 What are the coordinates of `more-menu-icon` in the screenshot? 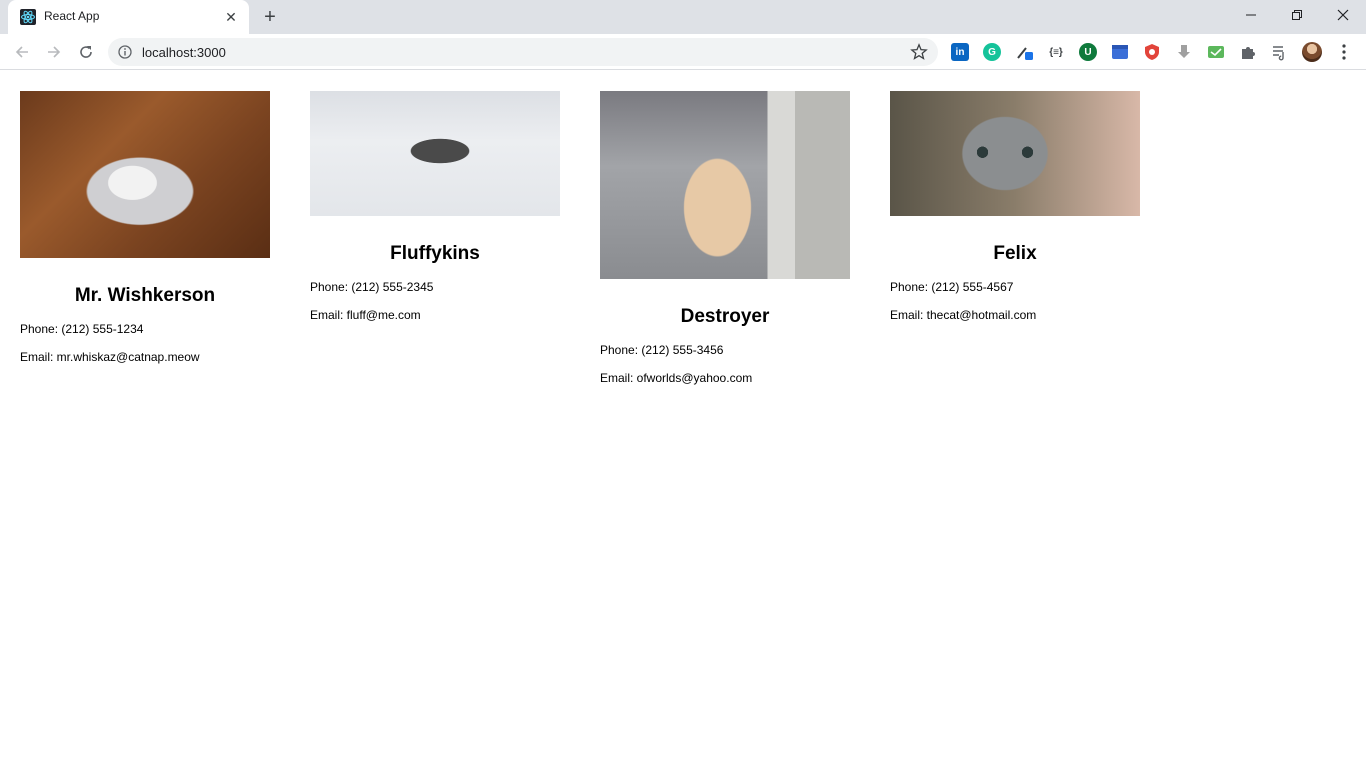 It's located at (1344, 52).